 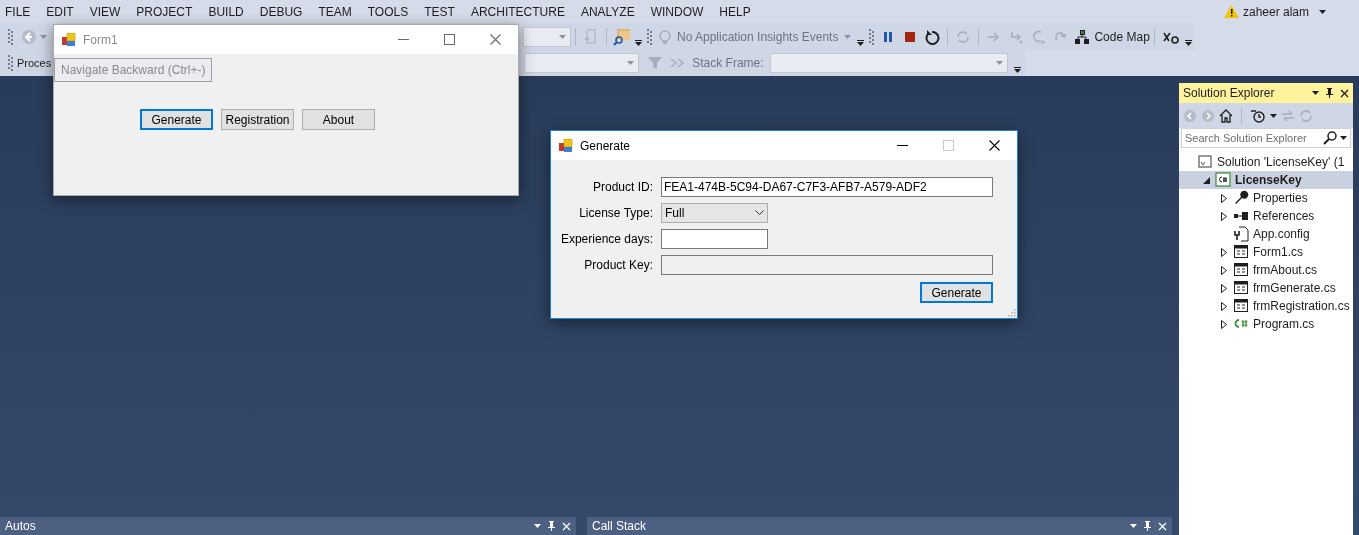 What do you see at coordinates (1266, 138) in the screenshot?
I see `search-field: Search Solution Explorer` at bounding box center [1266, 138].